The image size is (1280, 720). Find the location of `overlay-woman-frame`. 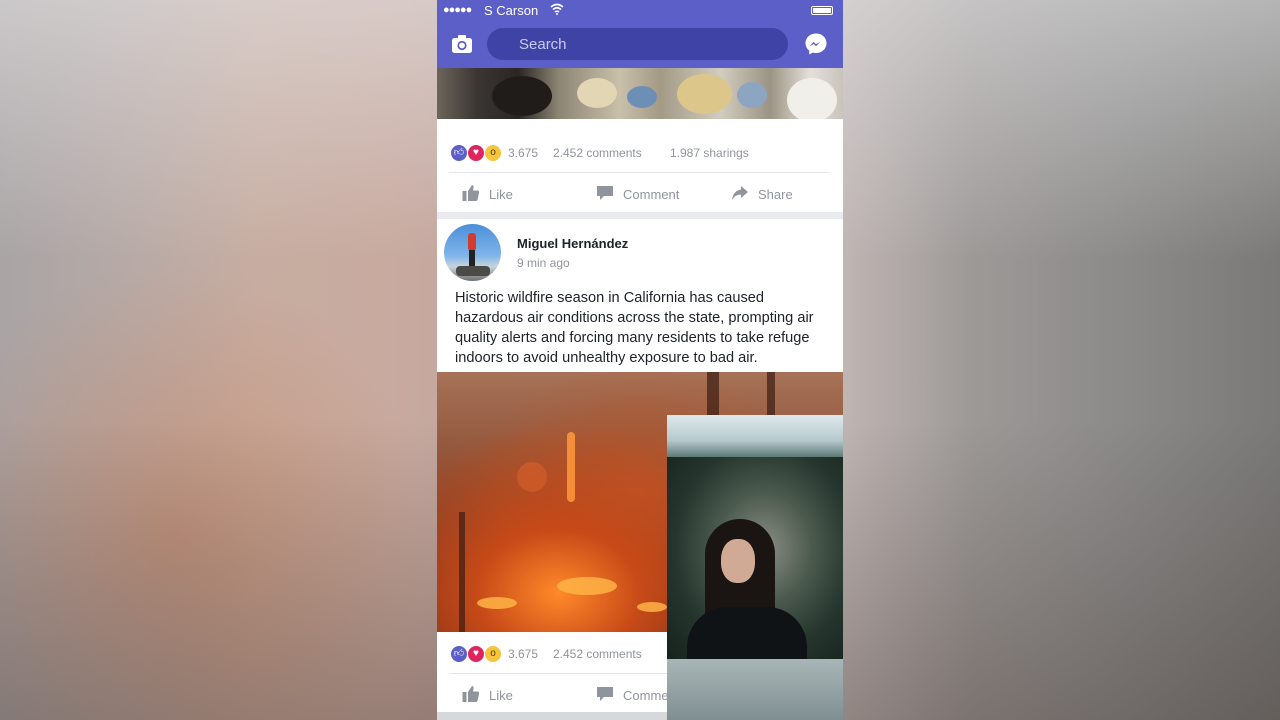

overlay-woman-frame is located at coordinates (755, 562).